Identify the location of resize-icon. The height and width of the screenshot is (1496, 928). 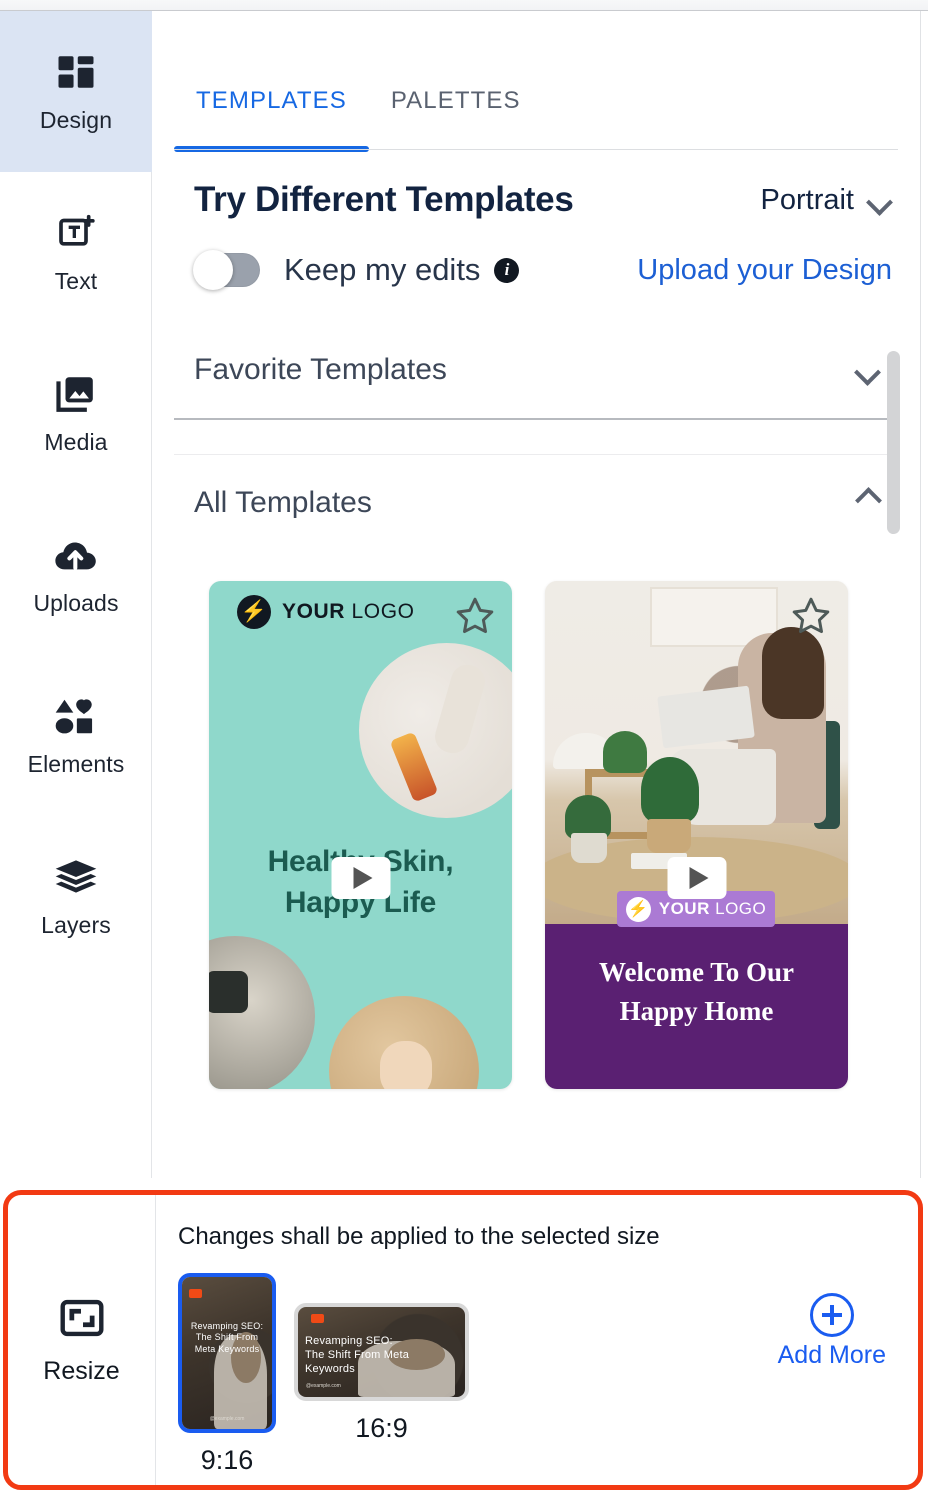
(82, 1318).